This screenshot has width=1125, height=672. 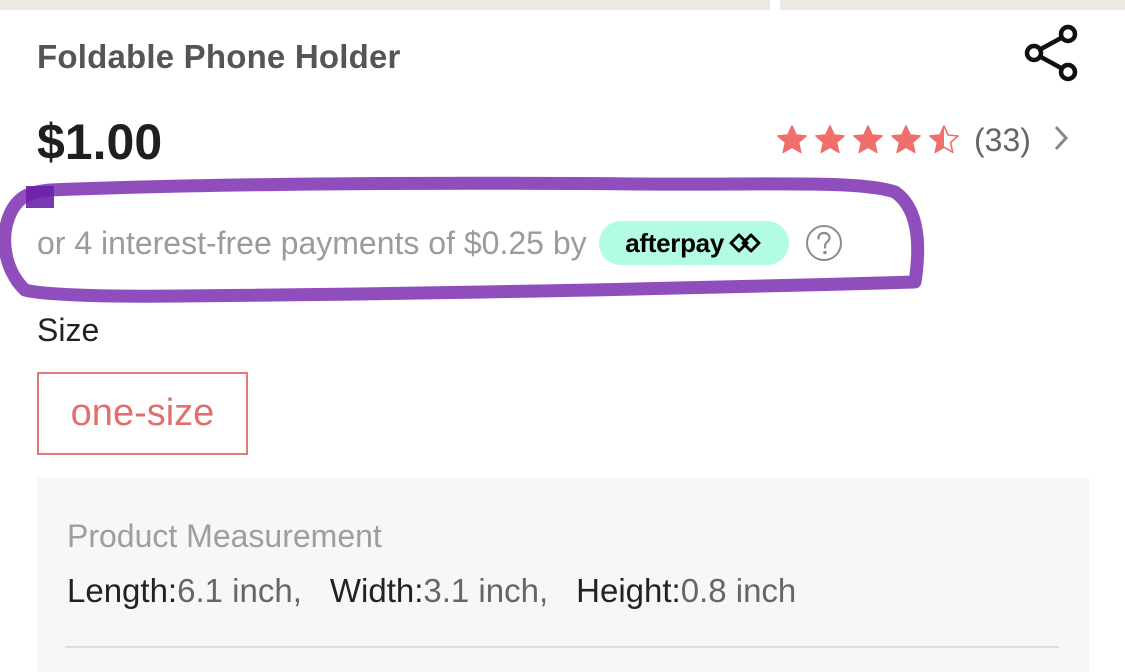 I want to click on share-button, so click(x=1051, y=53).